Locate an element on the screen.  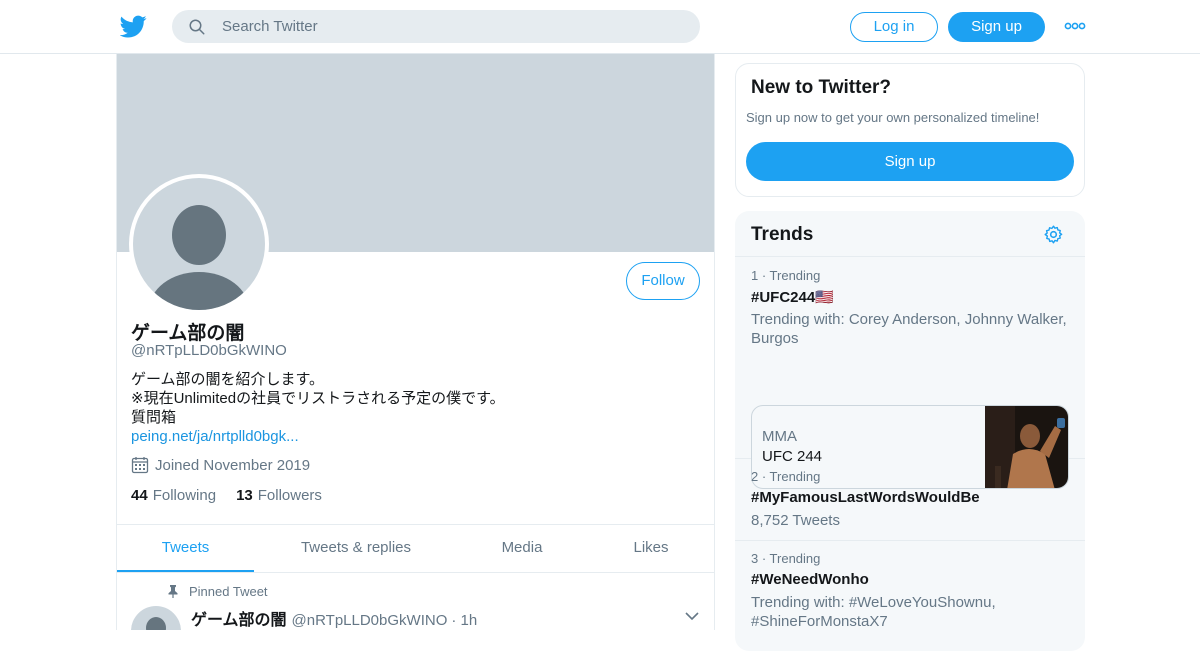
profile-handle: @nRTpLLD0bGkWINO is located at coordinates (209, 350).